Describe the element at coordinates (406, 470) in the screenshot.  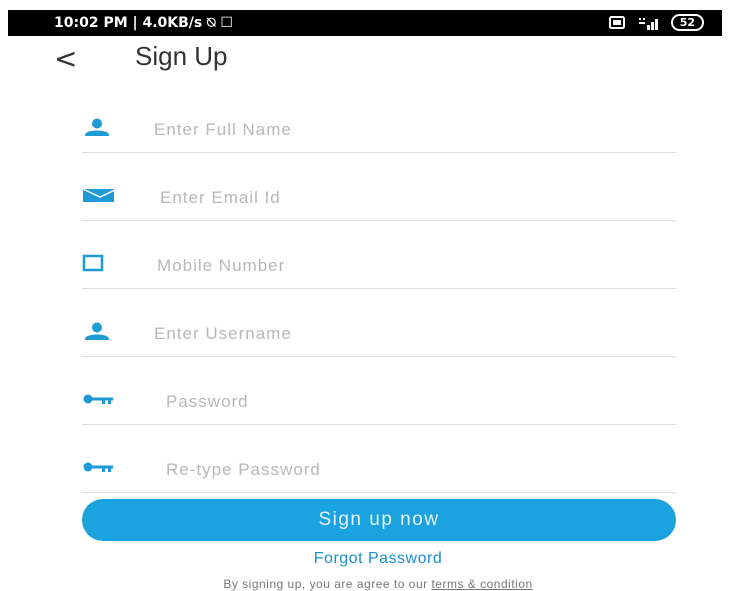
I see `retype-password-input` at that location.